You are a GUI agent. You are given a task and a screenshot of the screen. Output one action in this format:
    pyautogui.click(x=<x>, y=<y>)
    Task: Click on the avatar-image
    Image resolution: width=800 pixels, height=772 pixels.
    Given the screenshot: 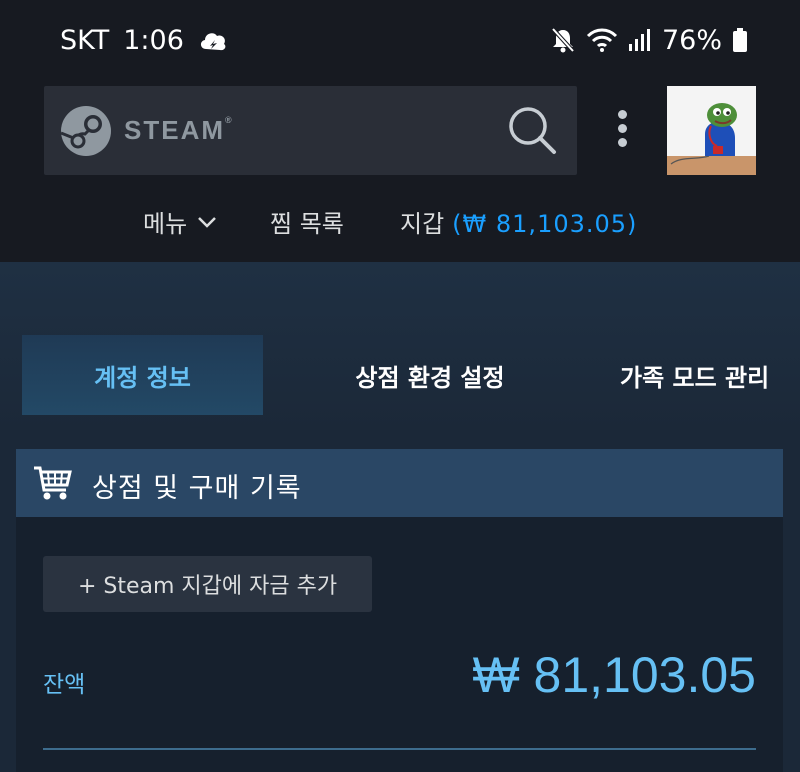 What is the action you would take?
    pyautogui.click(x=711, y=130)
    